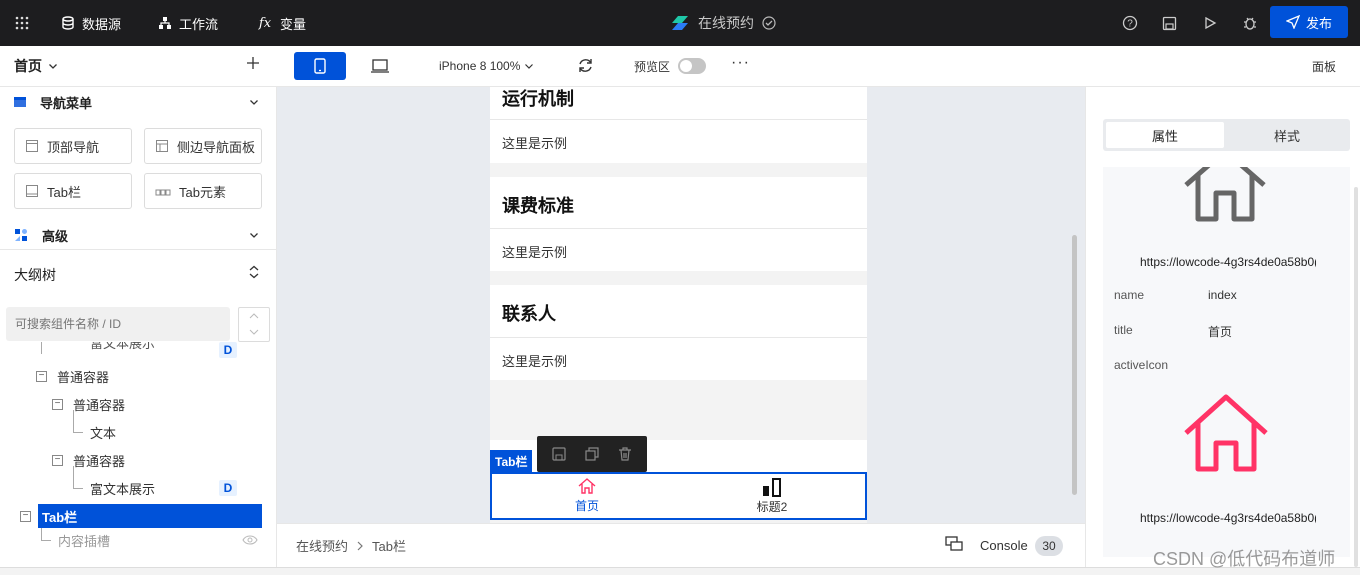  What do you see at coordinates (1309, 22) in the screenshot?
I see `publish-button: 发布` at bounding box center [1309, 22].